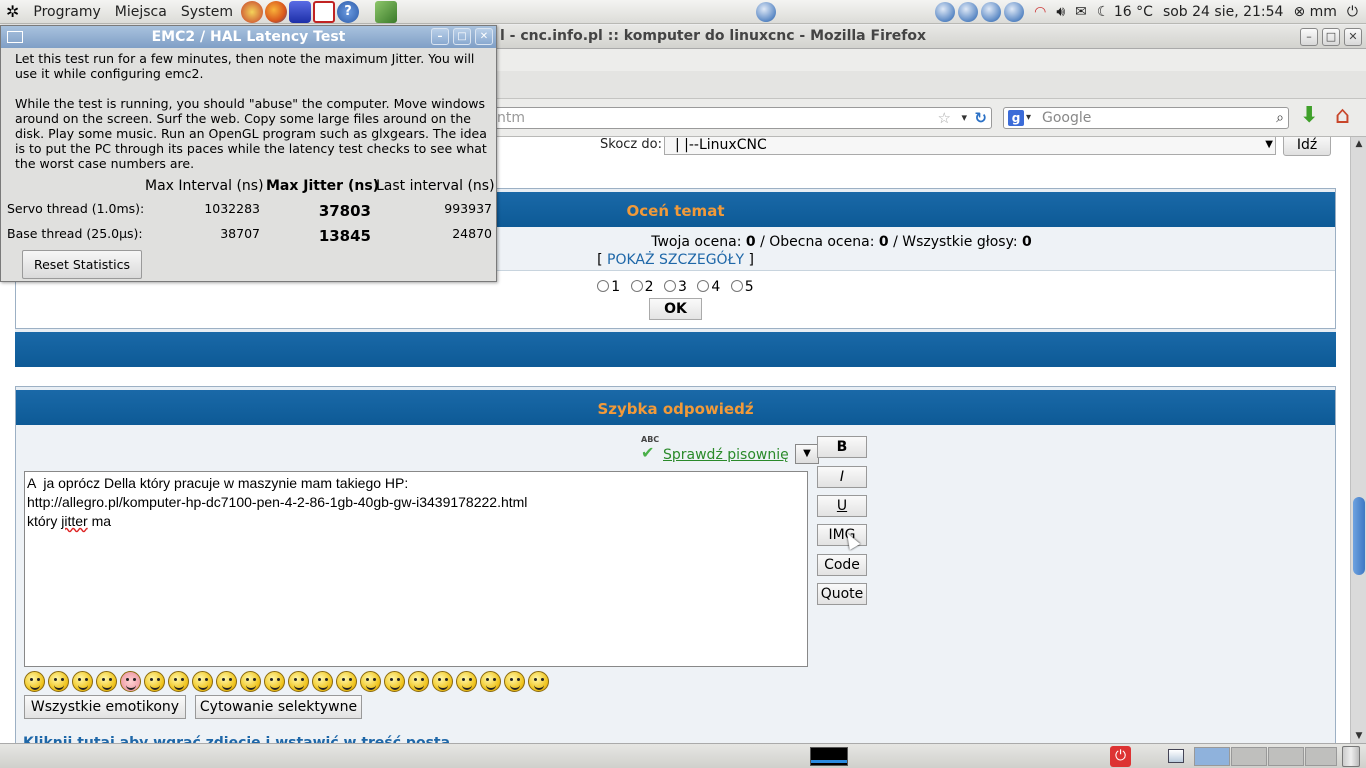 This screenshot has height=768, width=1366. I want to click on volume-icon: 🔊︎, so click(1060, 12).